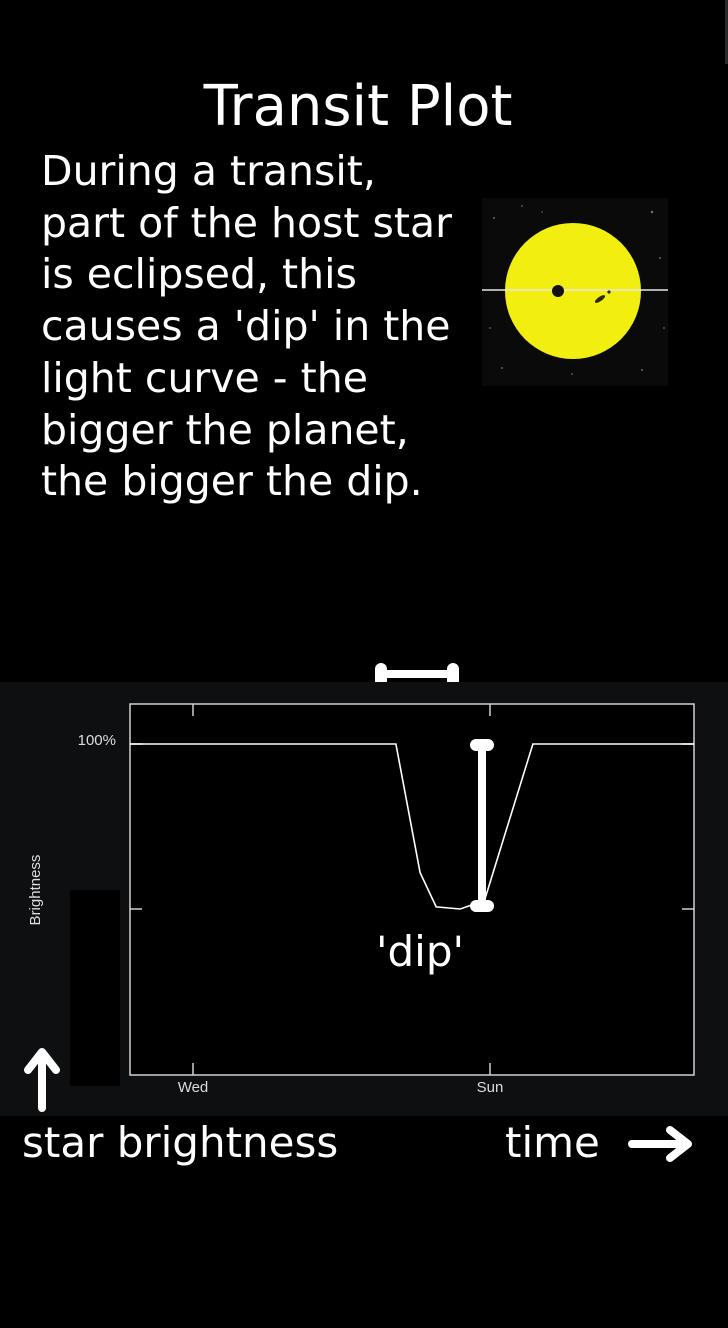 This screenshot has width=728, height=1328. I want to click on dip-label: 'dip', so click(420, 951).